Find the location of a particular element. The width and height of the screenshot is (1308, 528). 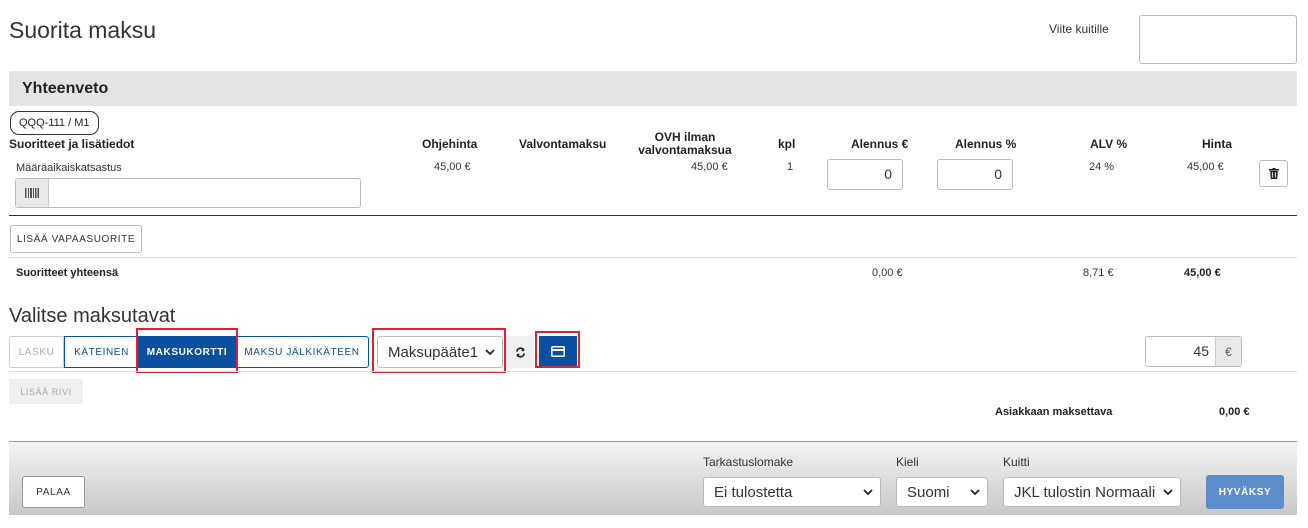

col-ovh-line2: valvontamaksua is located at coordinates (685, 150).